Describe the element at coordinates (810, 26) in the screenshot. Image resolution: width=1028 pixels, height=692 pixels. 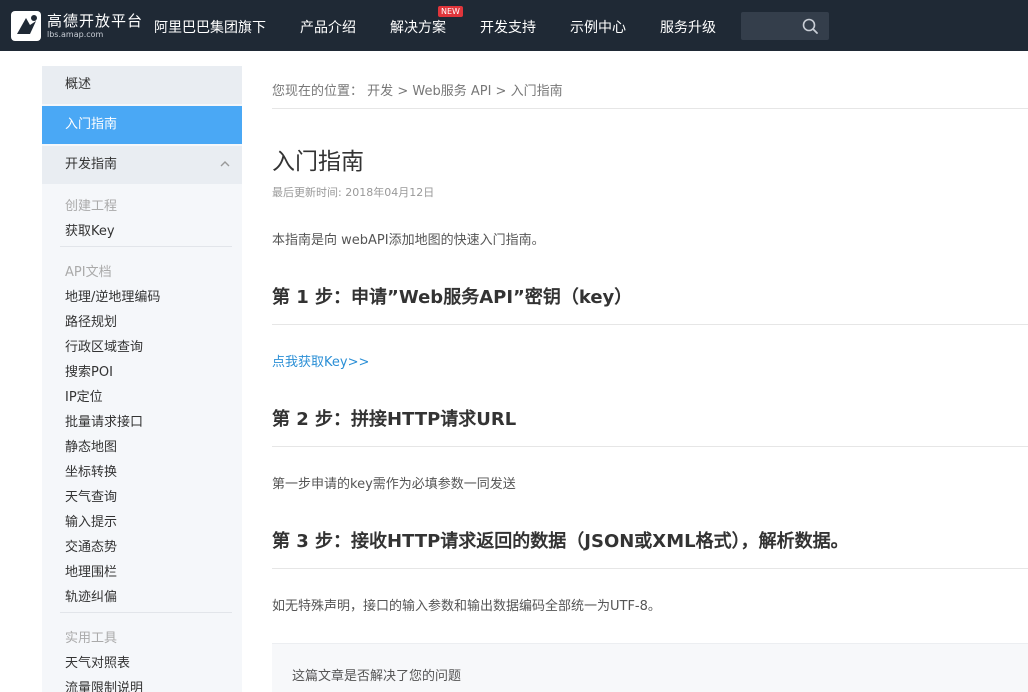
I see `search-icon` at that location.